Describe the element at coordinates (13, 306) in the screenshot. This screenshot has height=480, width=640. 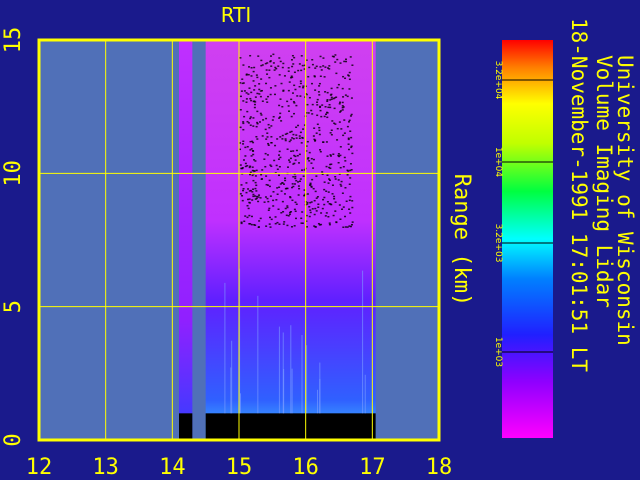
I see `y-tick-label: 5` at that location.